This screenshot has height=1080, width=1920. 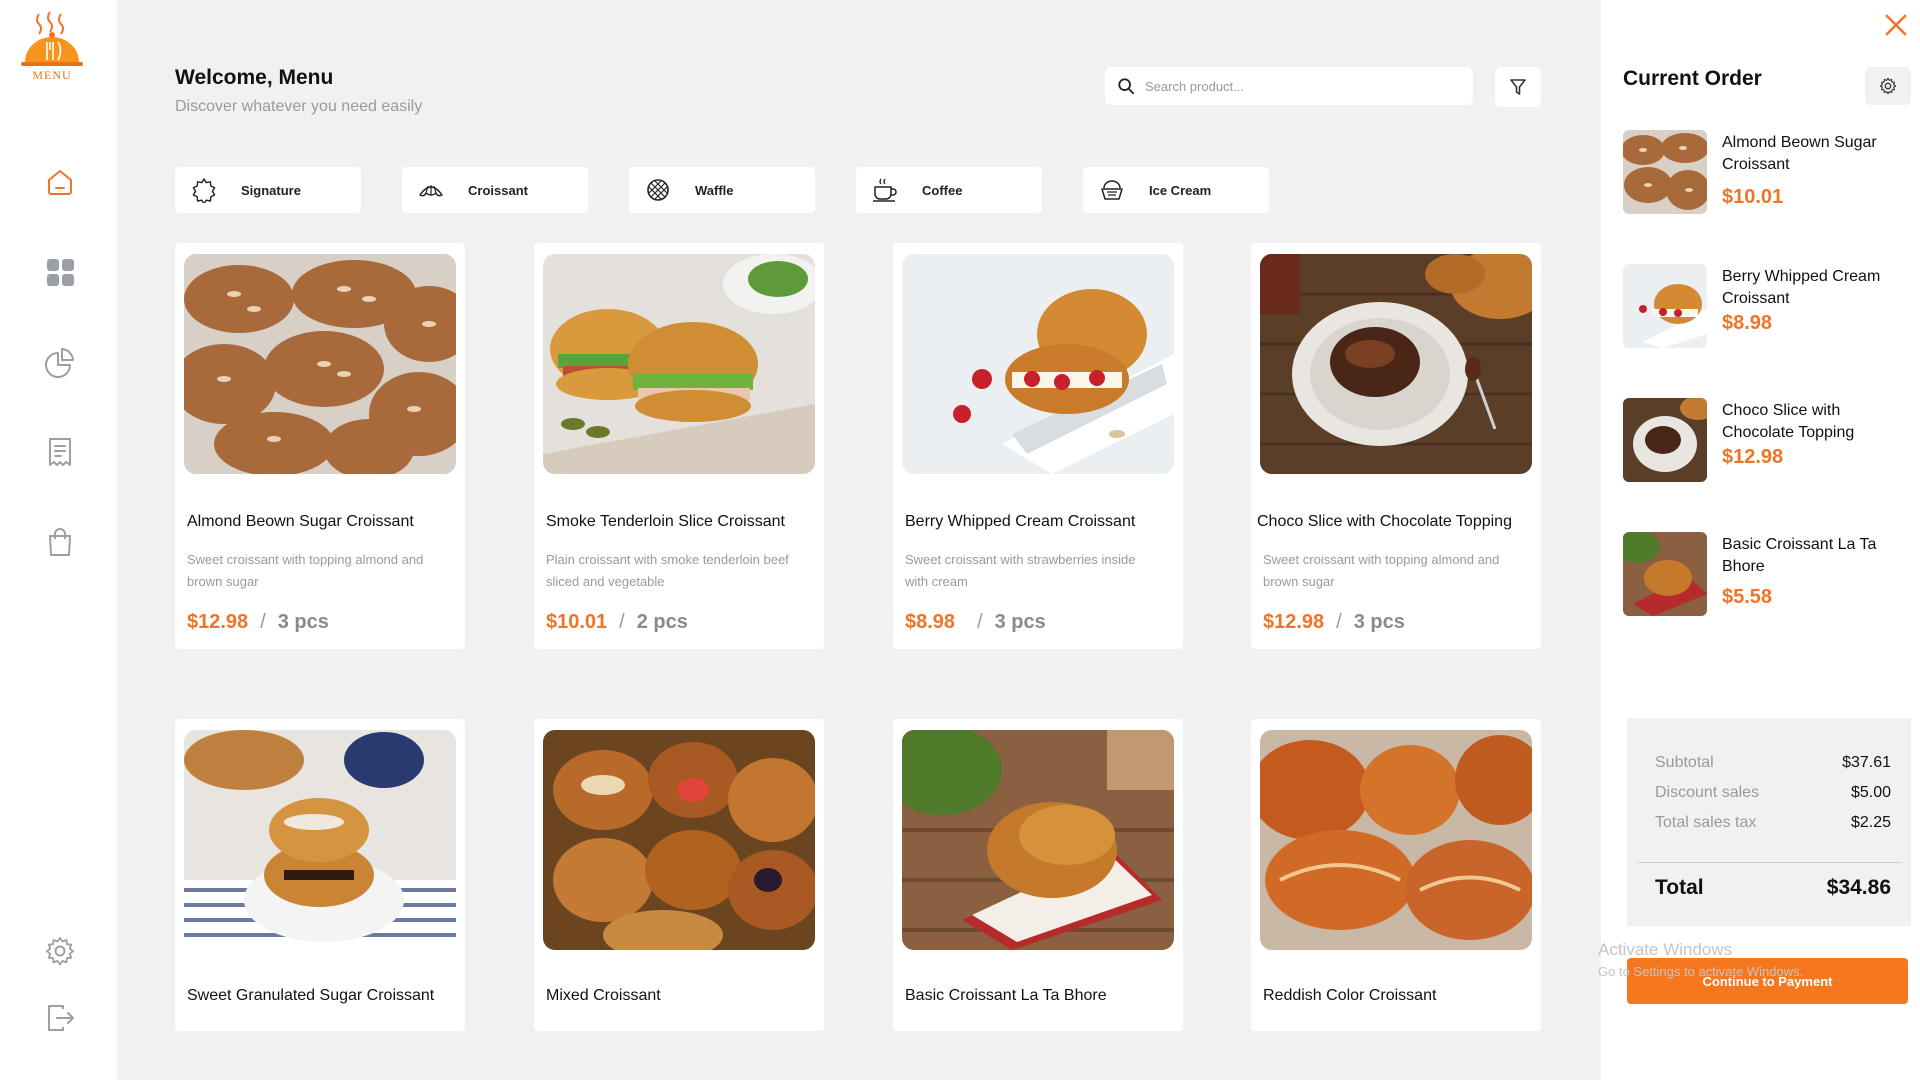 I want to click on nav-settings, so click(x=60, y=951).